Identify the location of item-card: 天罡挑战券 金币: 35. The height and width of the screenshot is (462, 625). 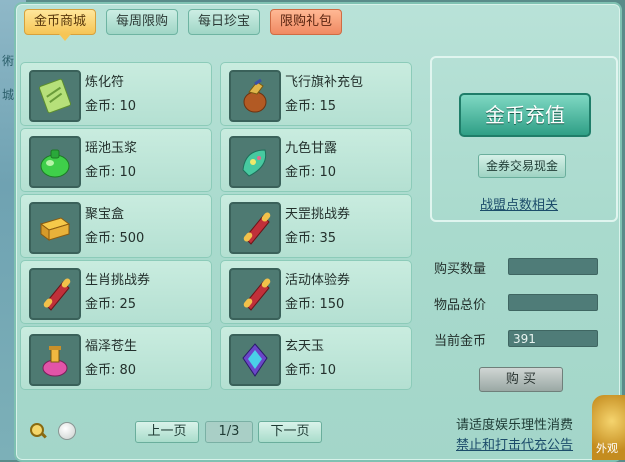
(316, 226).